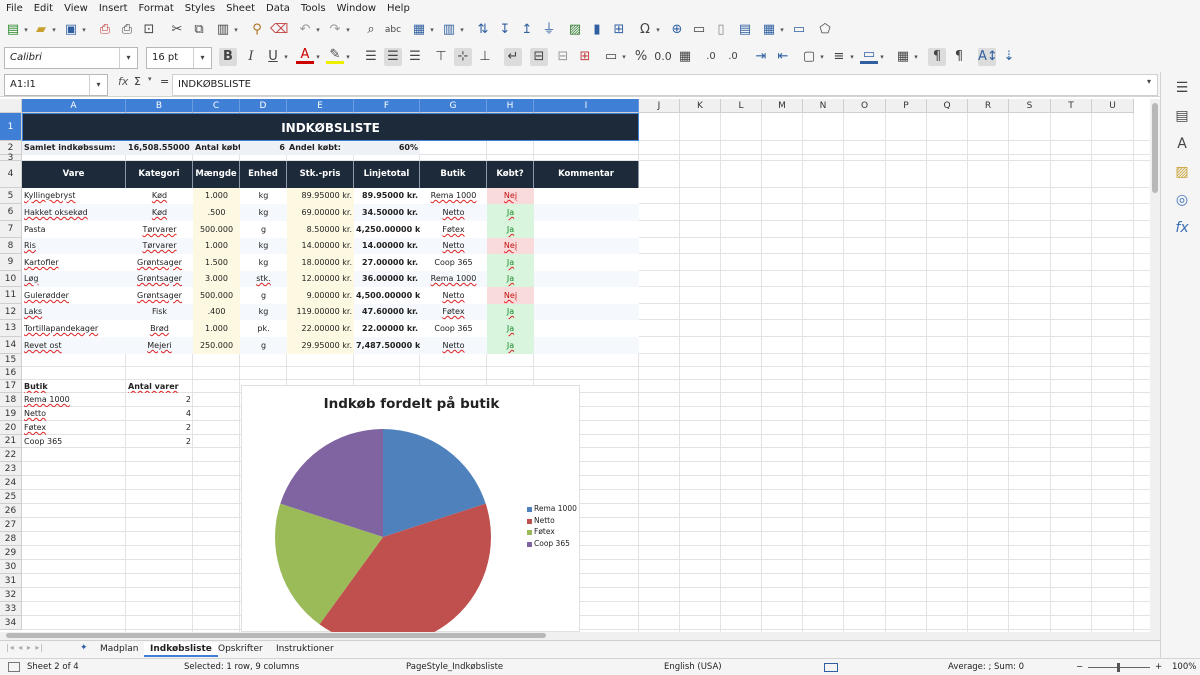  Describe the element at coordinates (741, 106) in the screenshot. I see `column-header-l: L` at that location.